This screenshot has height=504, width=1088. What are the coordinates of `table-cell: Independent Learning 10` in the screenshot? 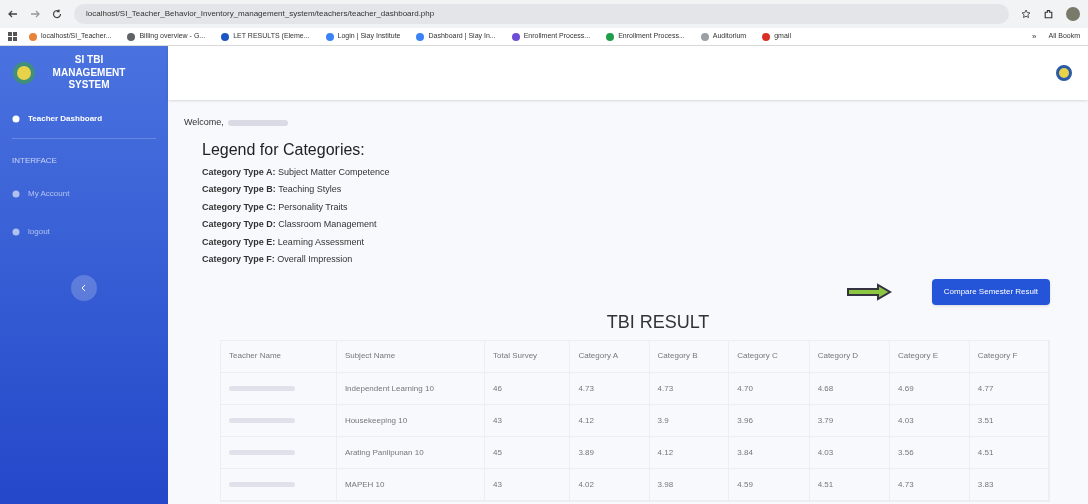 It's located at (410, 388).